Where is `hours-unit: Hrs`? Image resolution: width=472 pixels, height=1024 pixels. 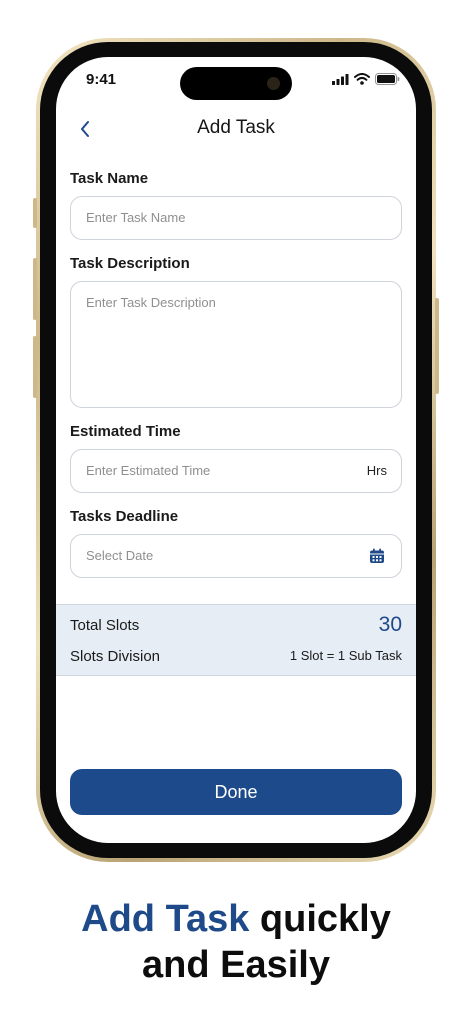
hours-unit: Hrs is located at coordinates (376, 470).